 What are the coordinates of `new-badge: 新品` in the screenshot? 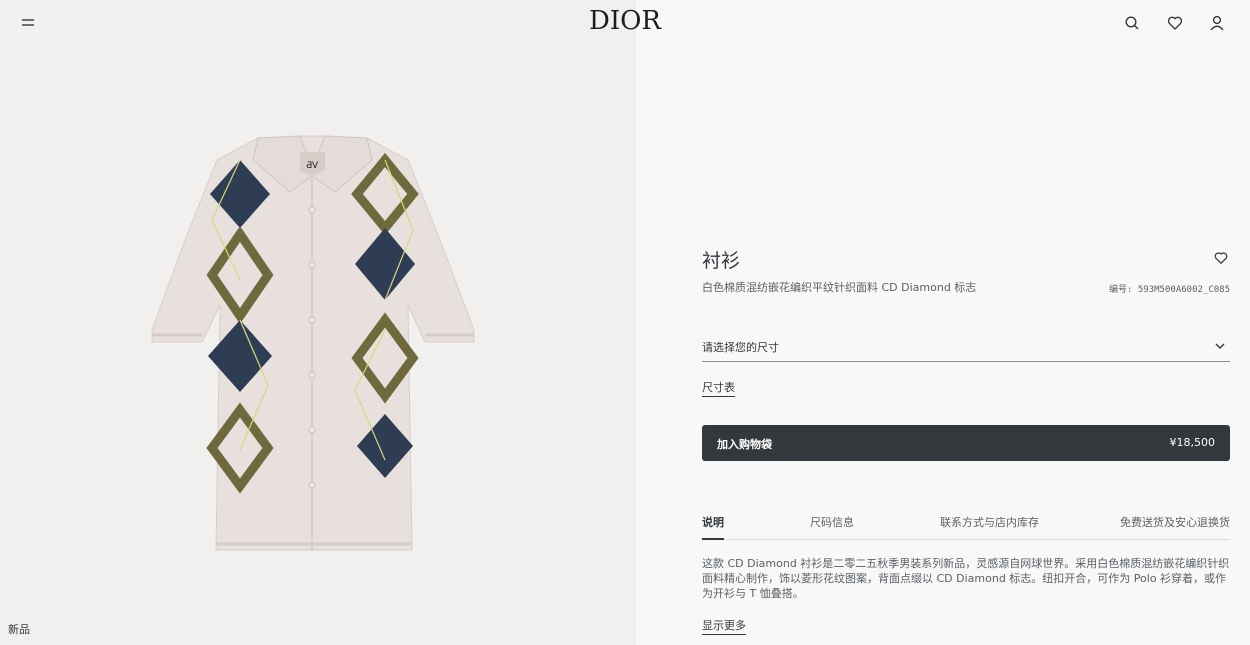 It's located at (19, 629).